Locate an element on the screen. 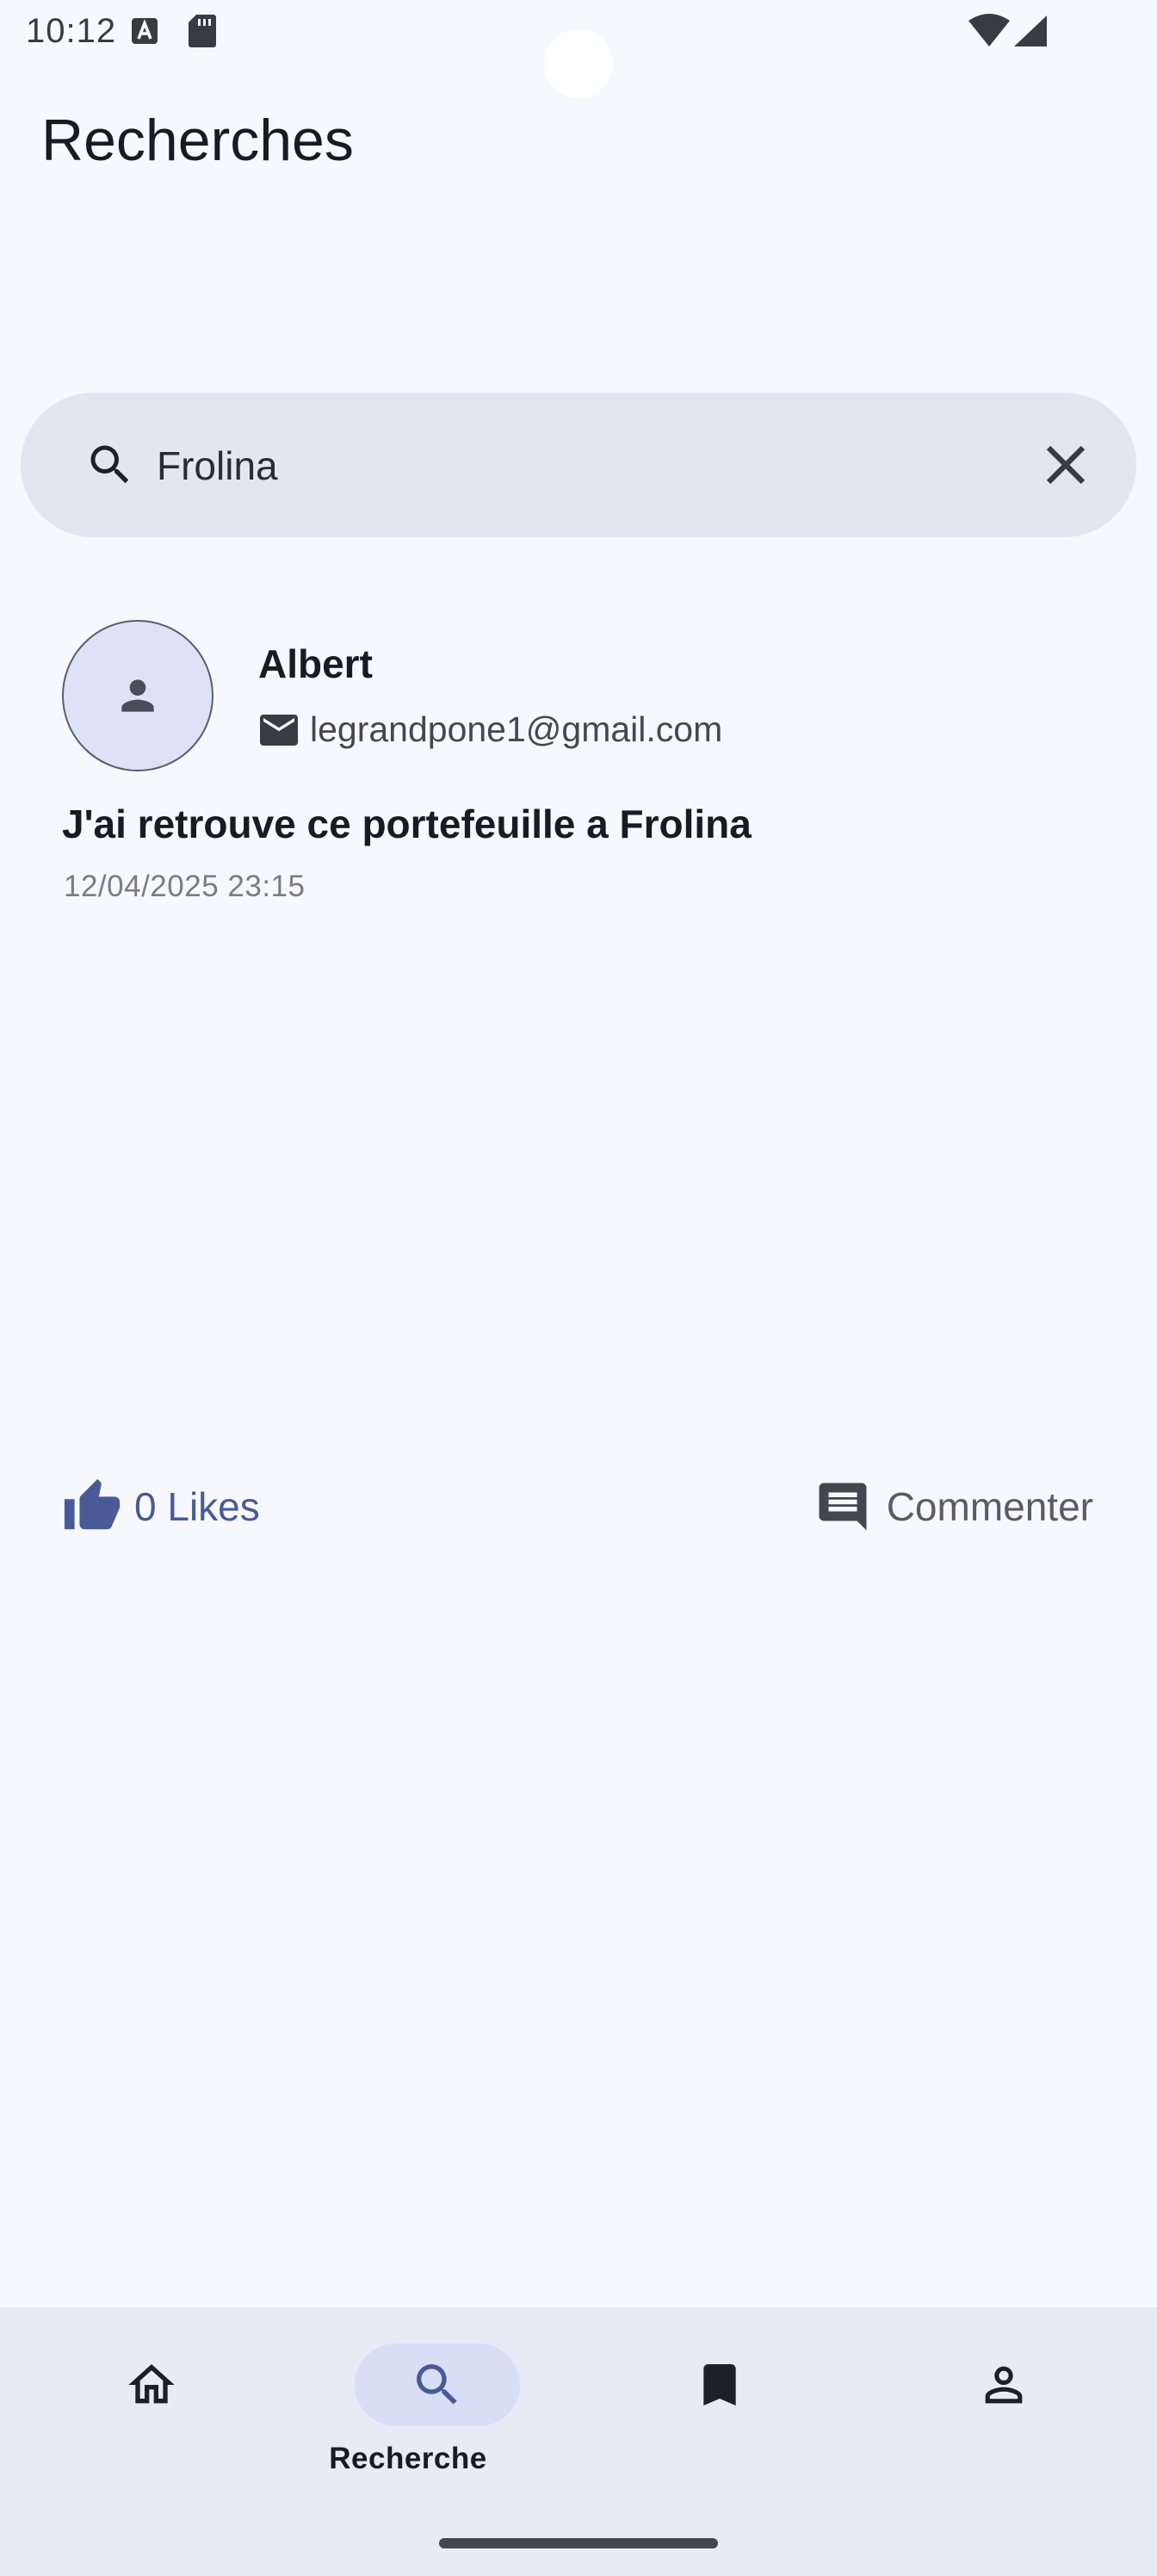 The height and width of the screenshot is (2576, 1157). cell-signal-icon is located at coordinates (1030, 30).